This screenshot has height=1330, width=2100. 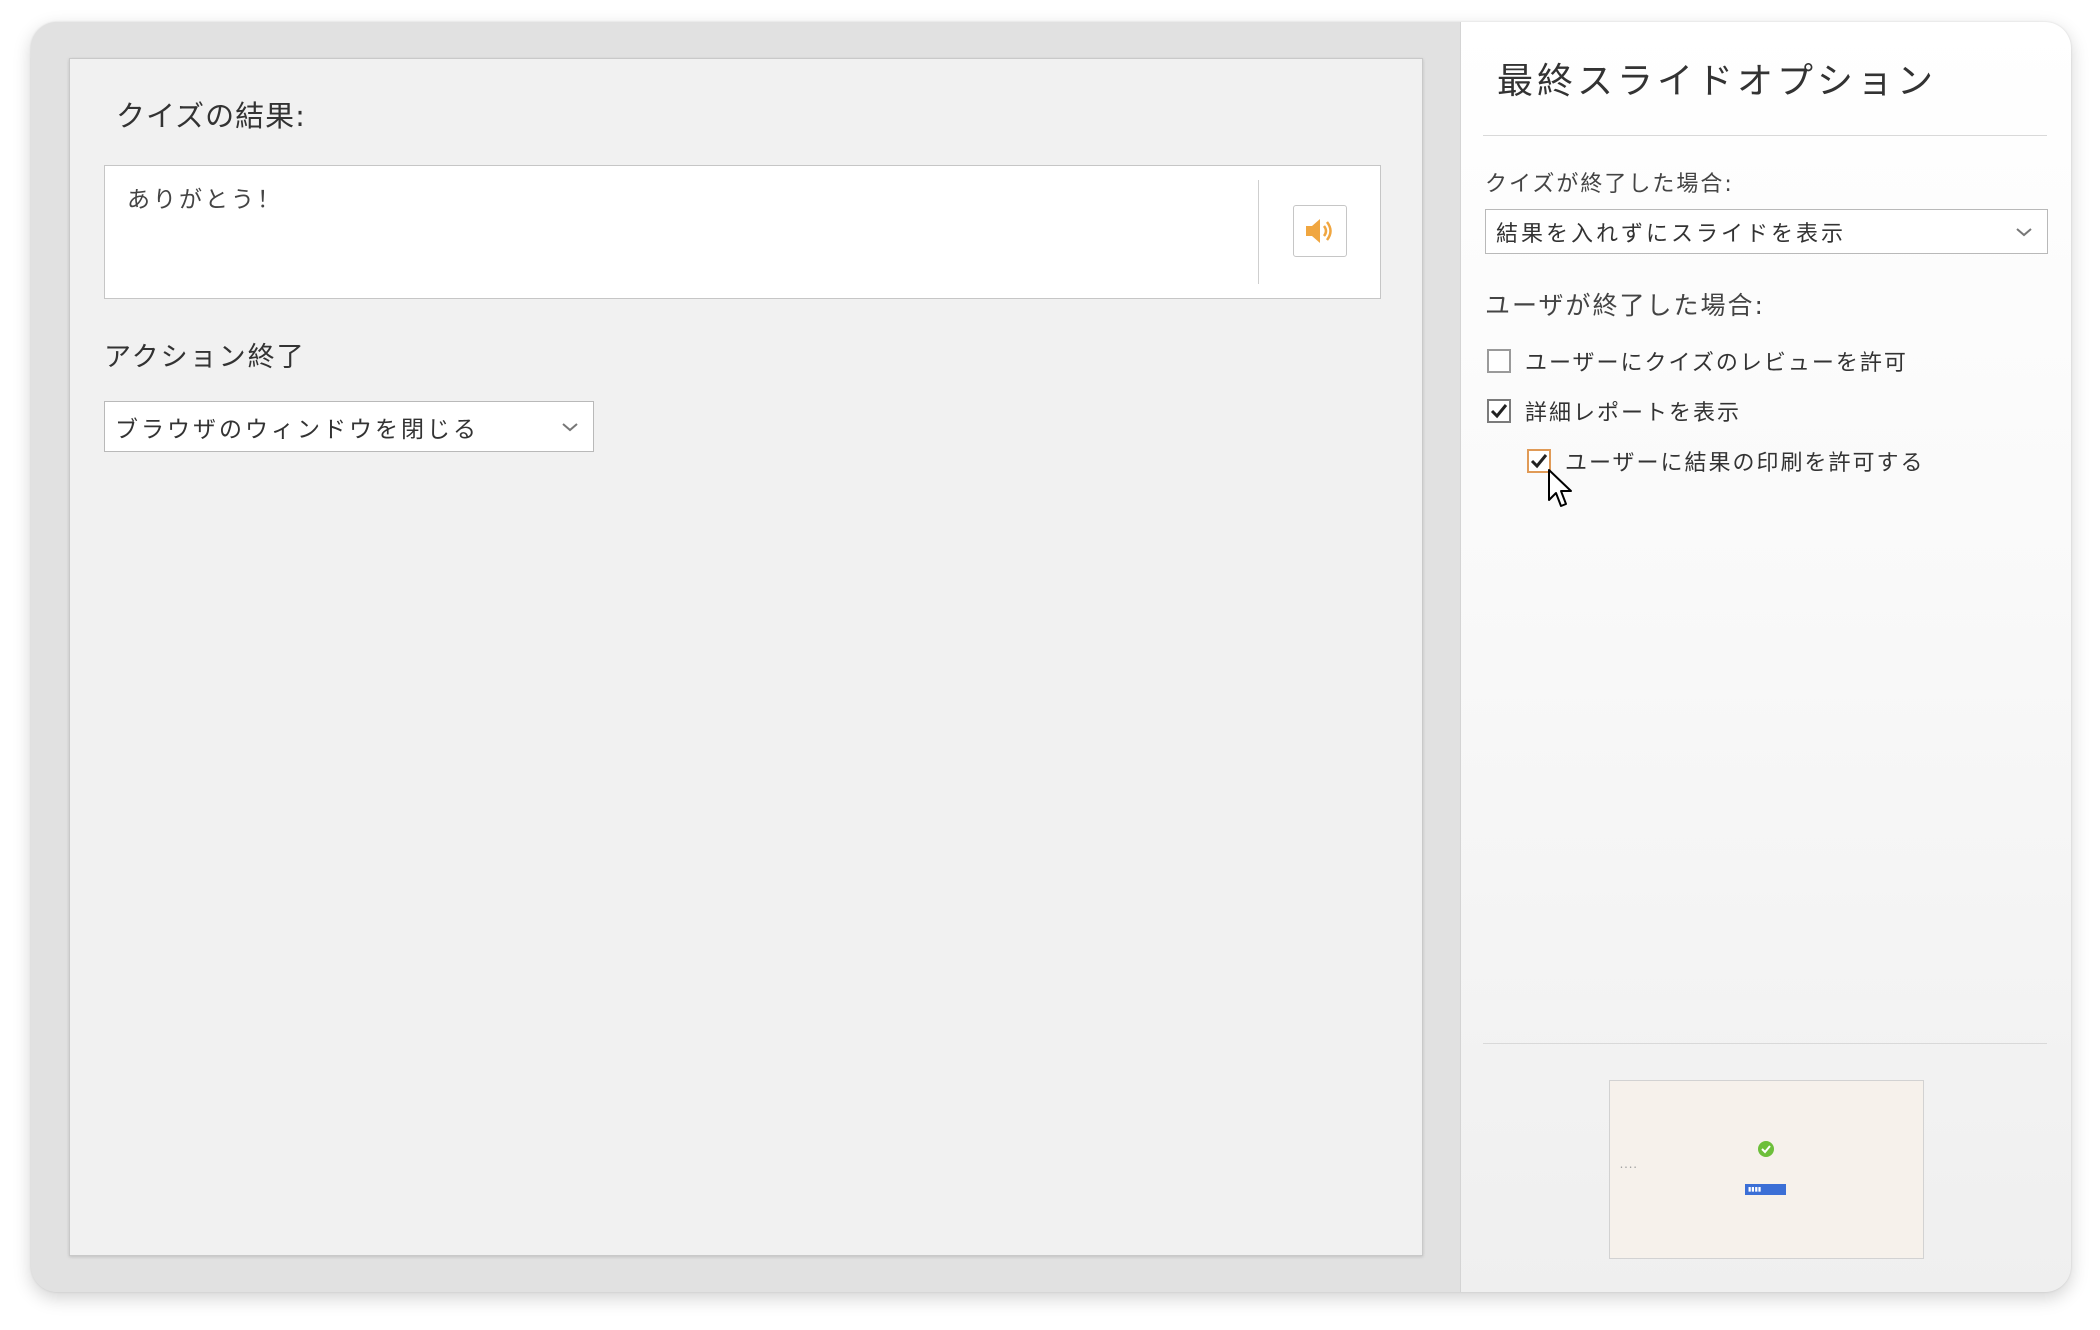 I want to click on option-label: ユーザーに結果の印刷を許可する, so click(x=1745, y=463).